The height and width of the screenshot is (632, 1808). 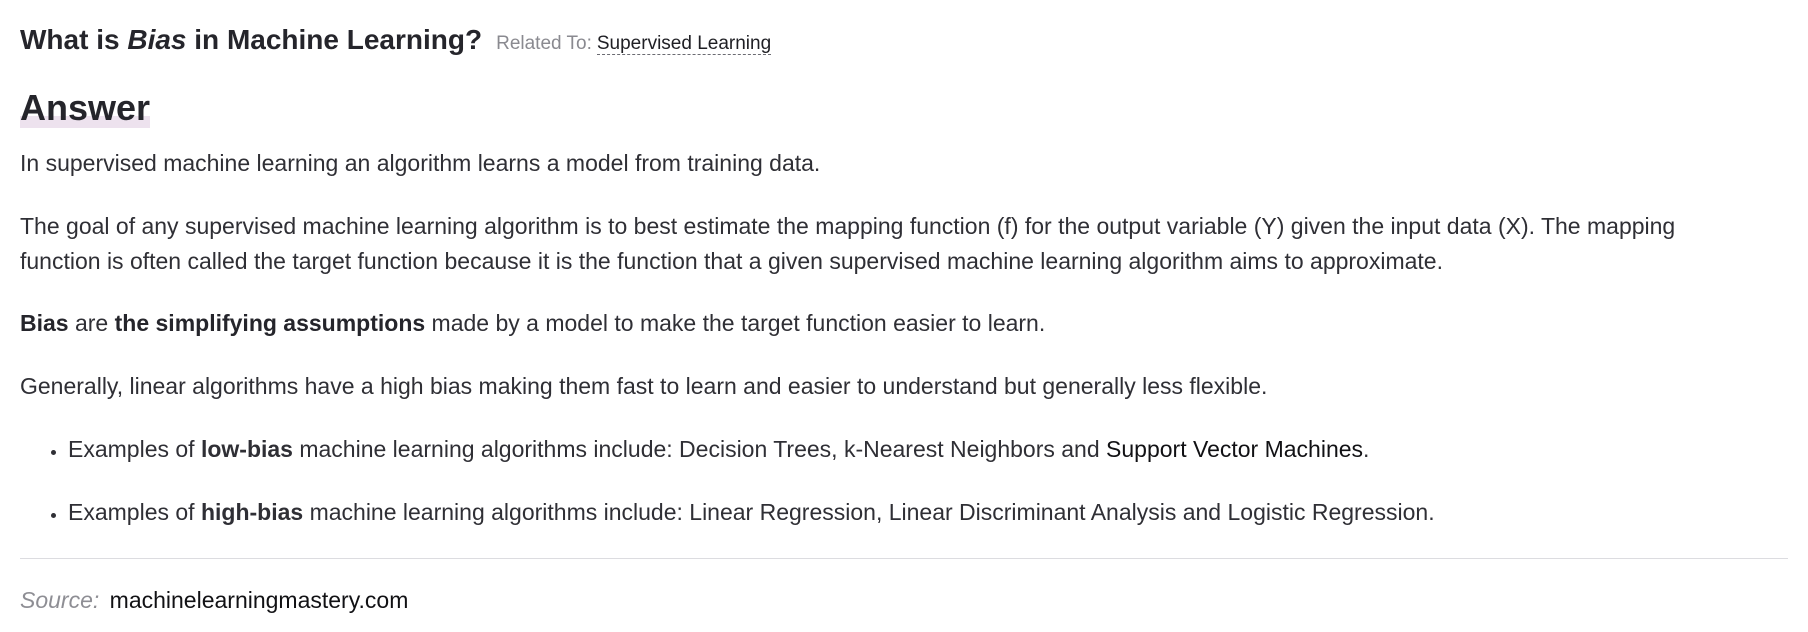 What do you see at coordinates (684, 44) in the screenshot?
I see `related-topic-link: Supervised Learning` at bounding box center [684, 44].